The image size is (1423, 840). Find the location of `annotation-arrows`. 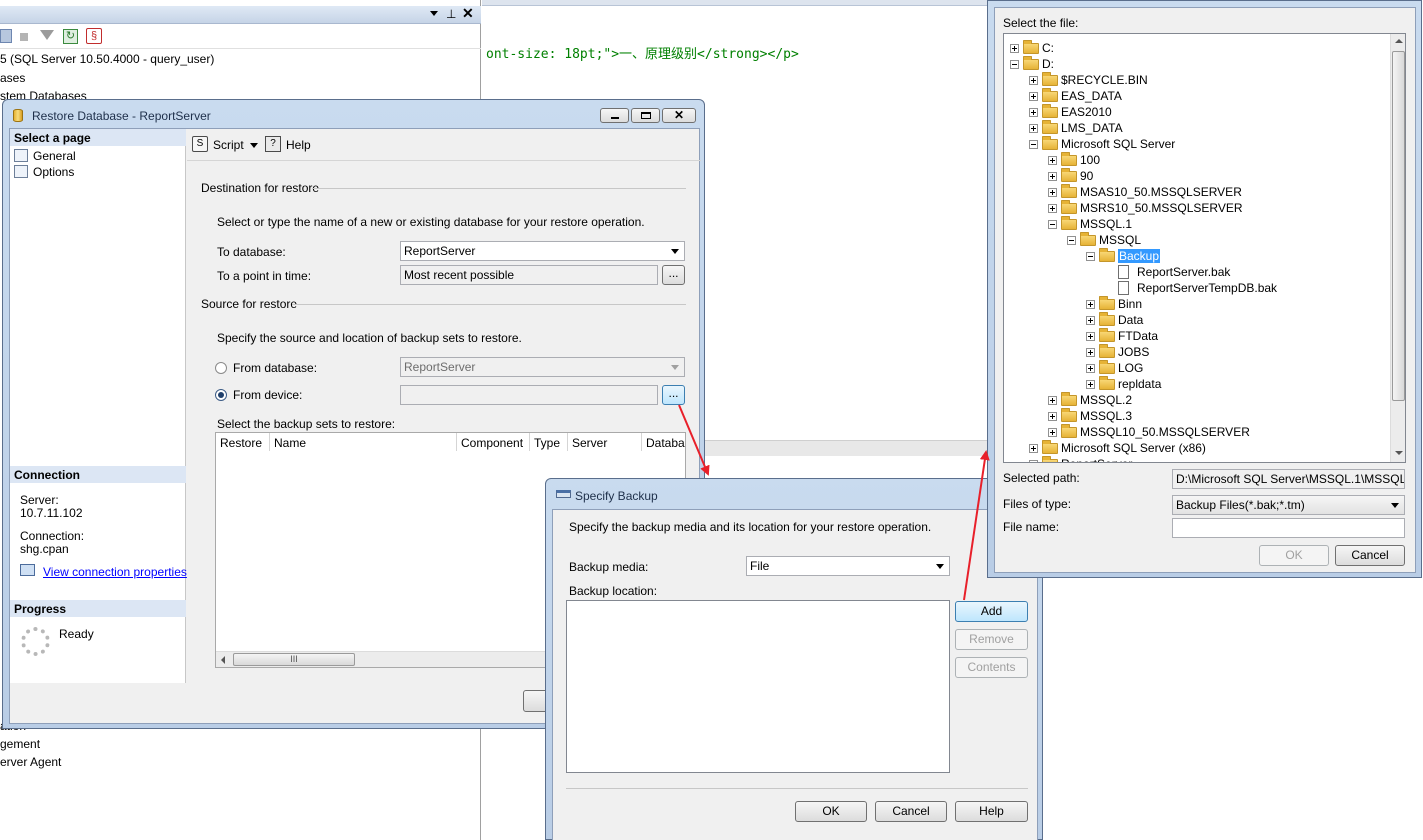

annotation-arrows is located at coordinates (834, 502).